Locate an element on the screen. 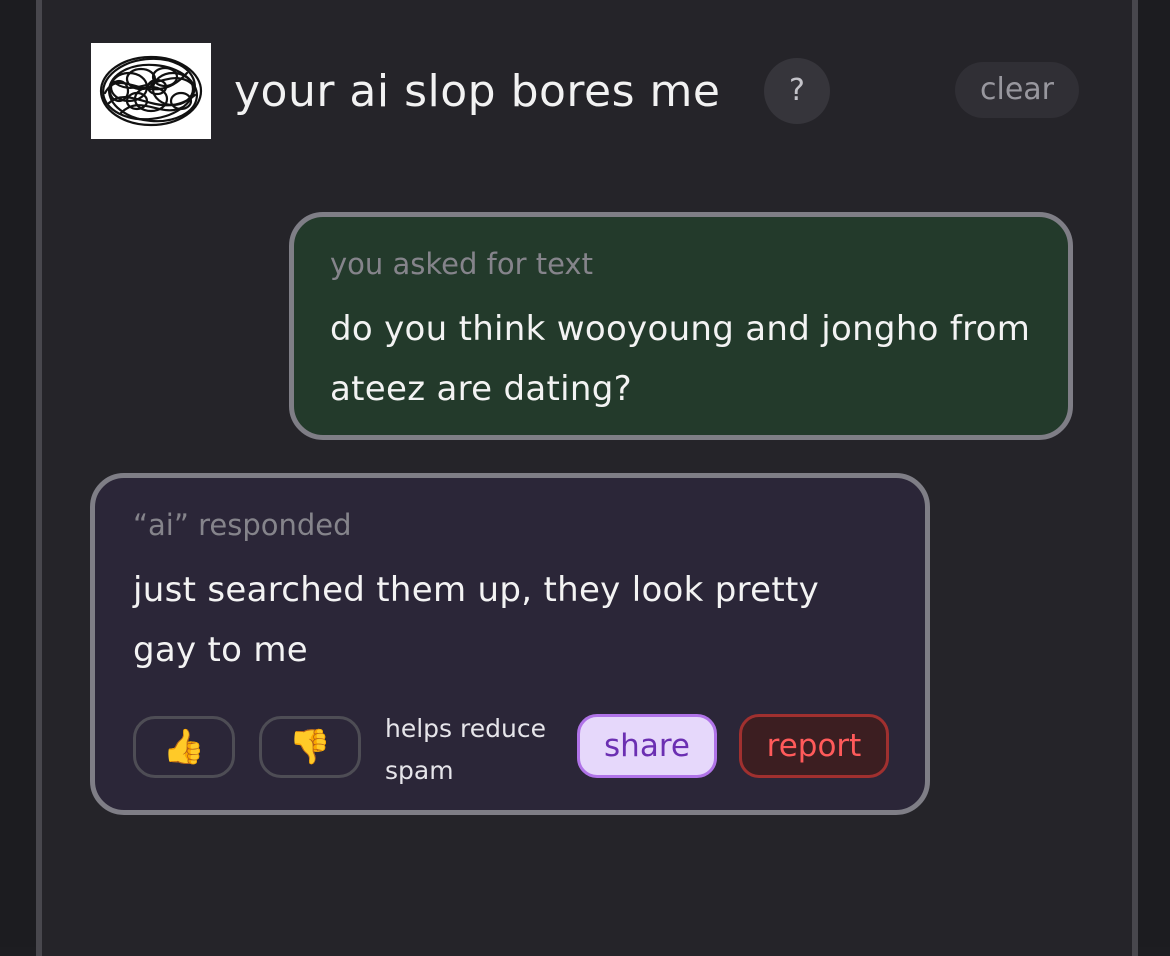 The width and height of the screenshot is (1170, 956). thumbs-down-button: 👎 is located at coordinates (310, 747).